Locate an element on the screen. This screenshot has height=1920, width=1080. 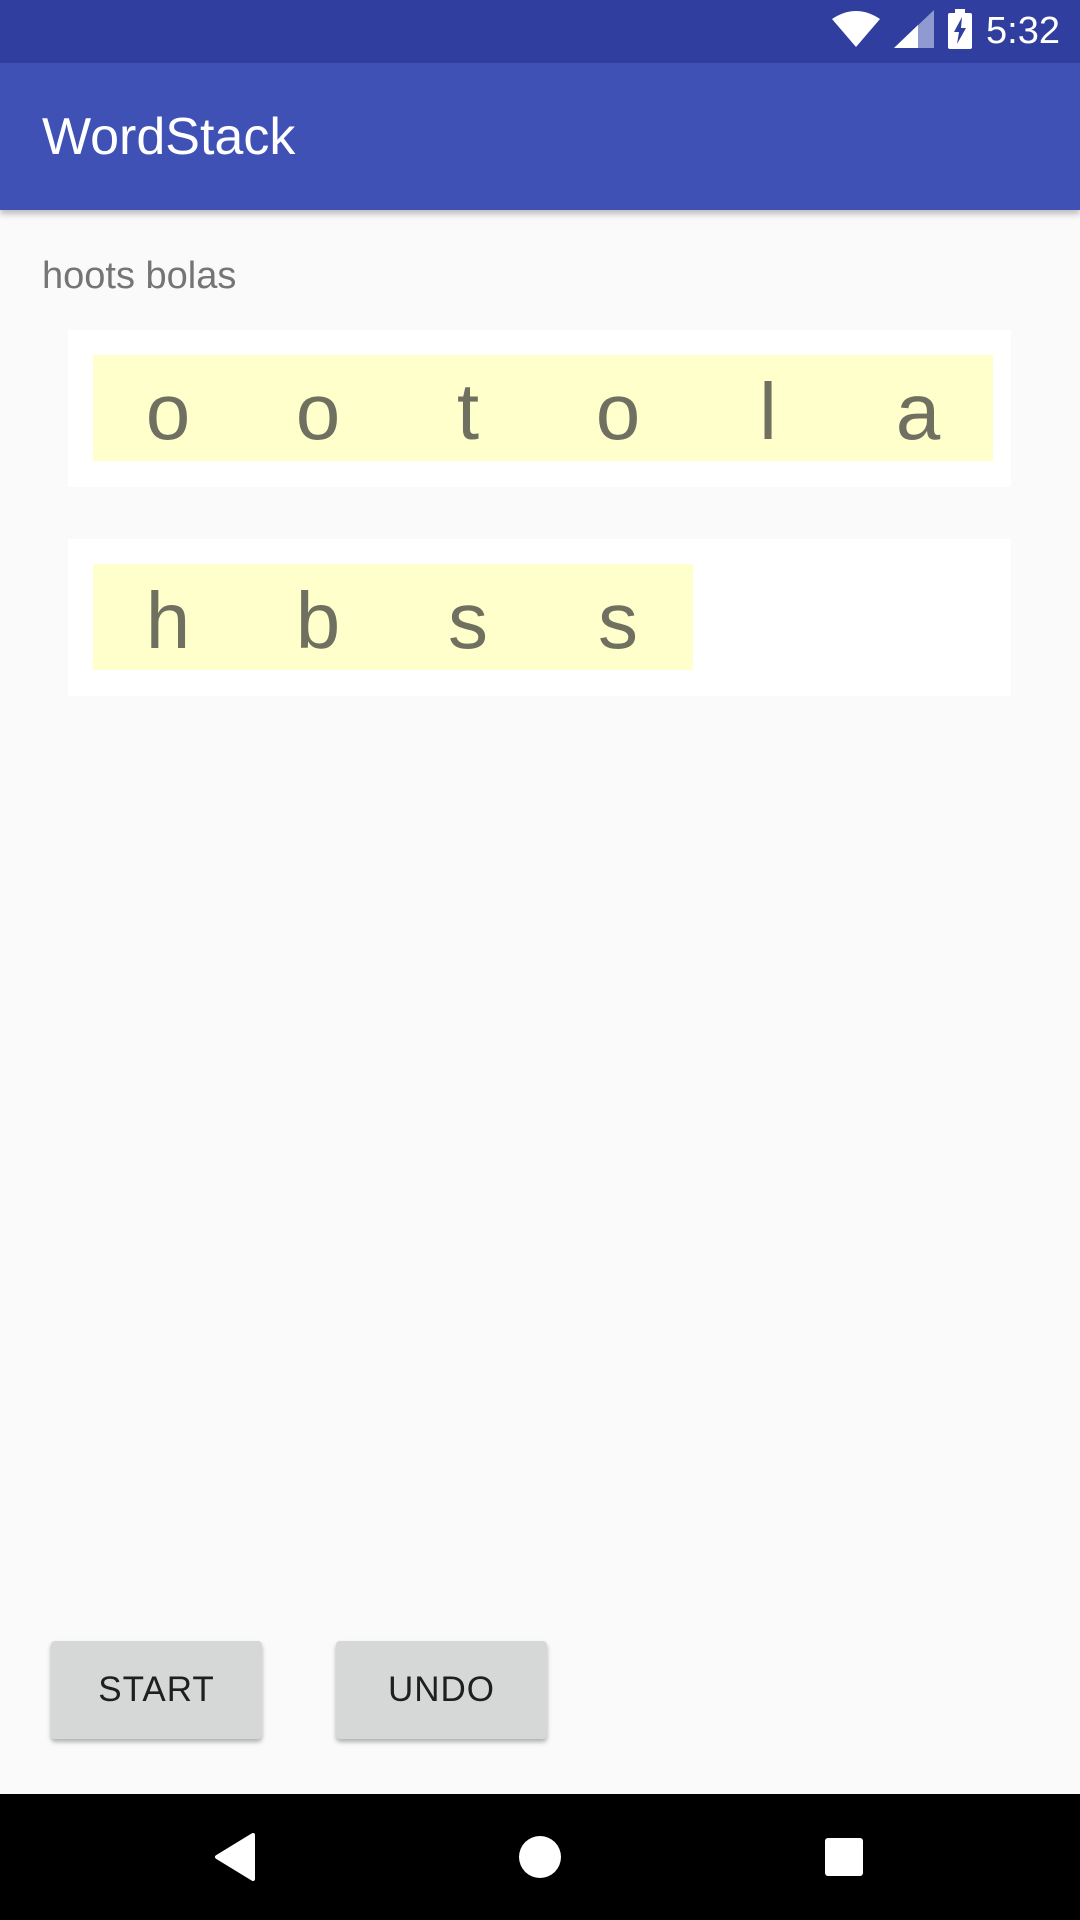
word-stack-one: o o t o l a is located at coordinates (539, 408).